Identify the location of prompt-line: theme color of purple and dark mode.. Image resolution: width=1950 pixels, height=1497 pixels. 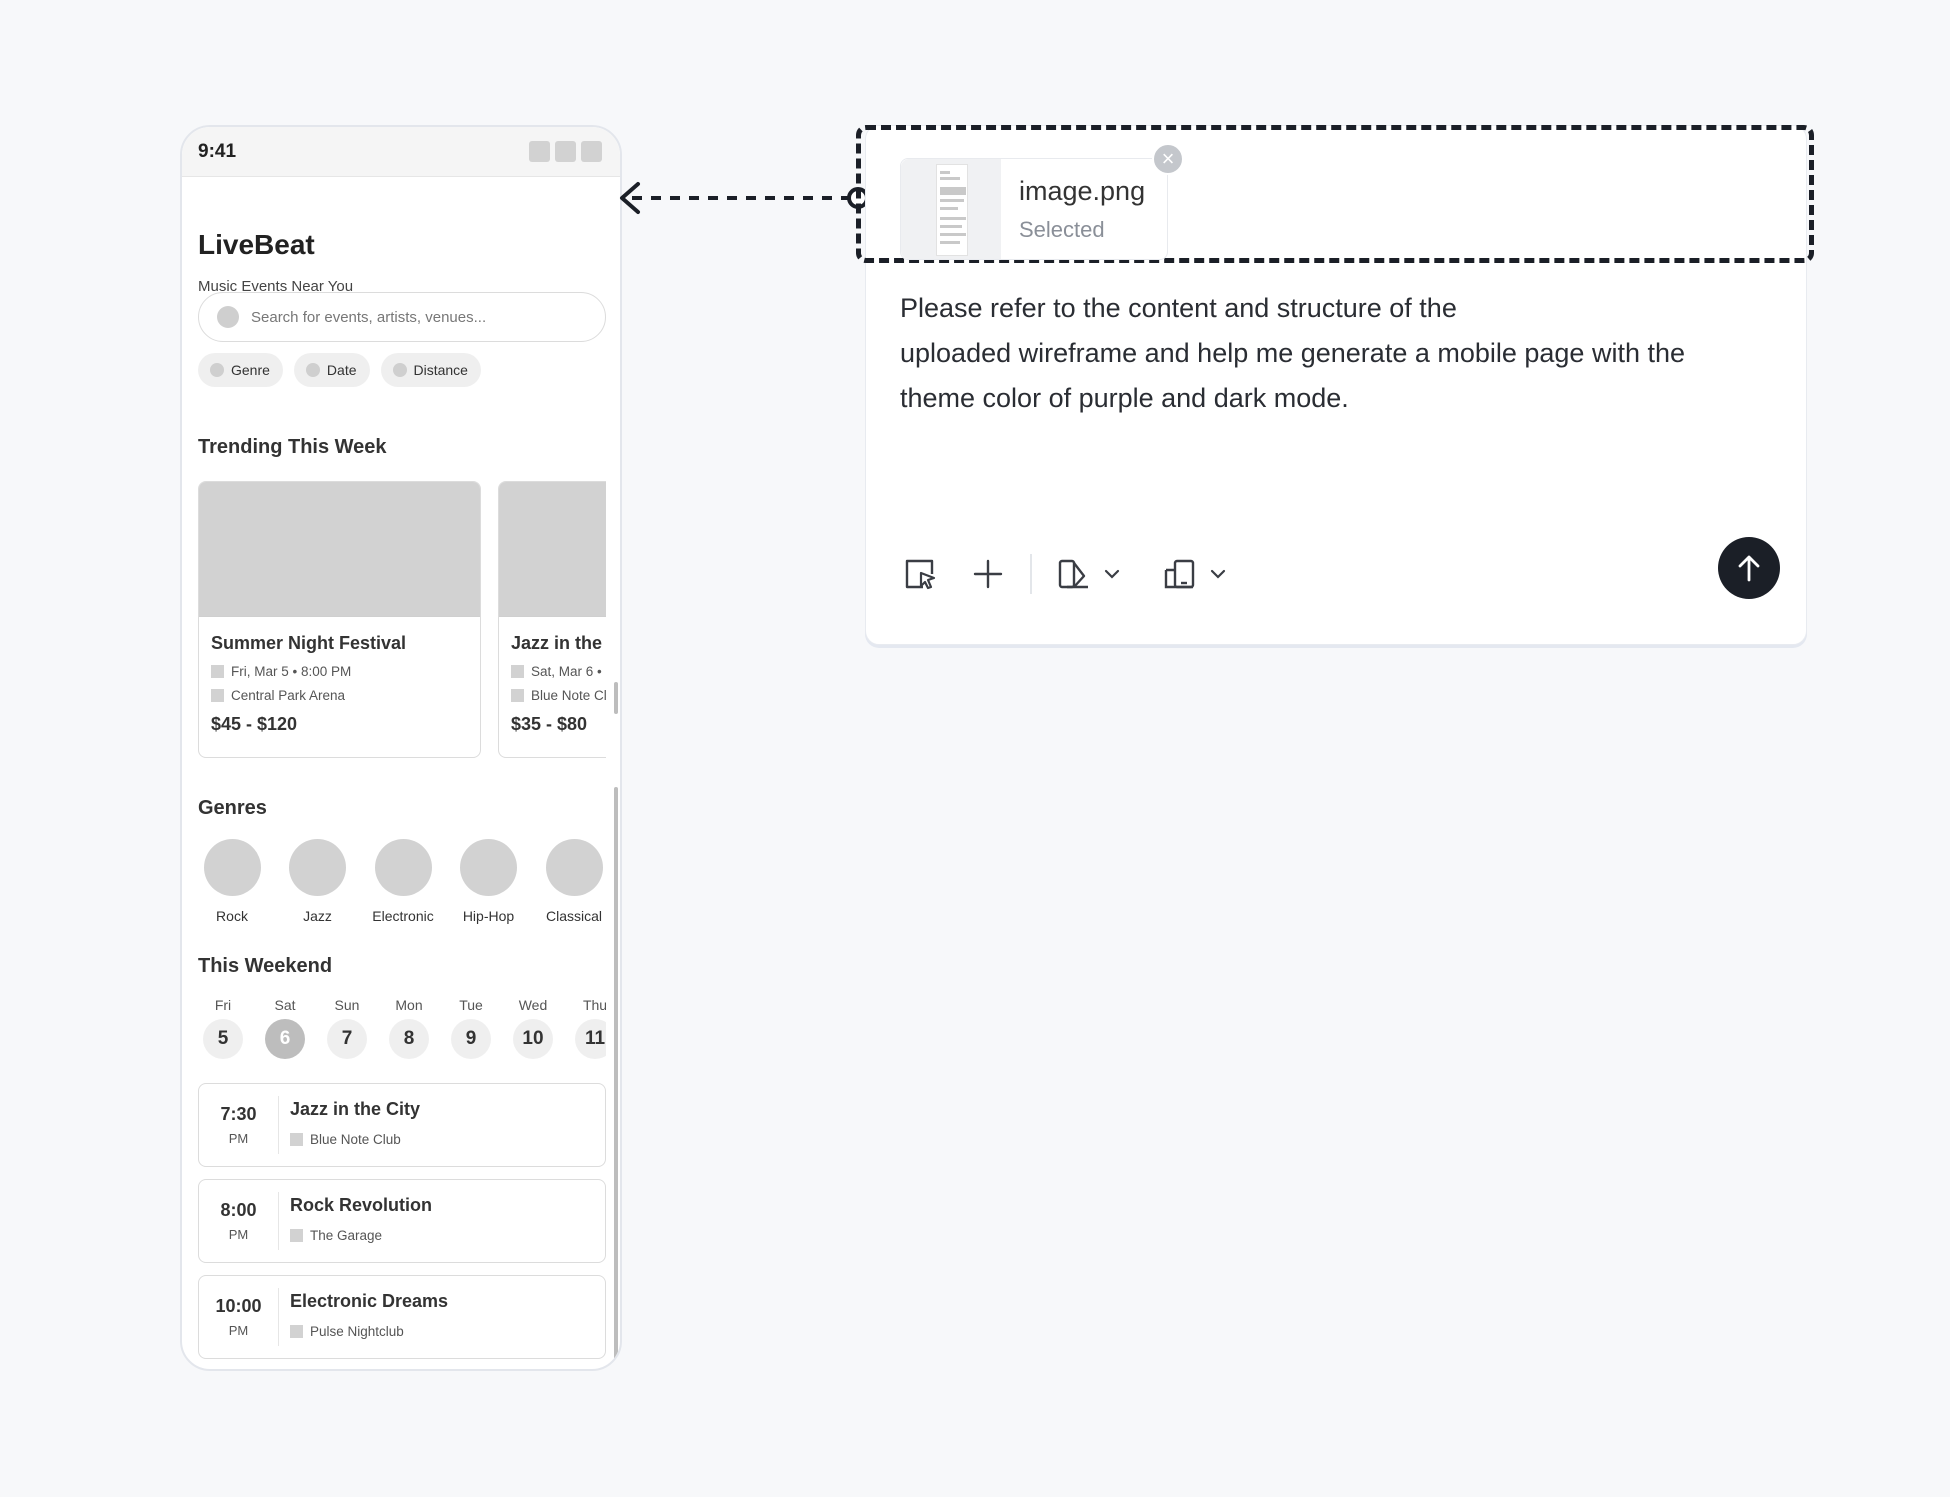
(1124, 398).